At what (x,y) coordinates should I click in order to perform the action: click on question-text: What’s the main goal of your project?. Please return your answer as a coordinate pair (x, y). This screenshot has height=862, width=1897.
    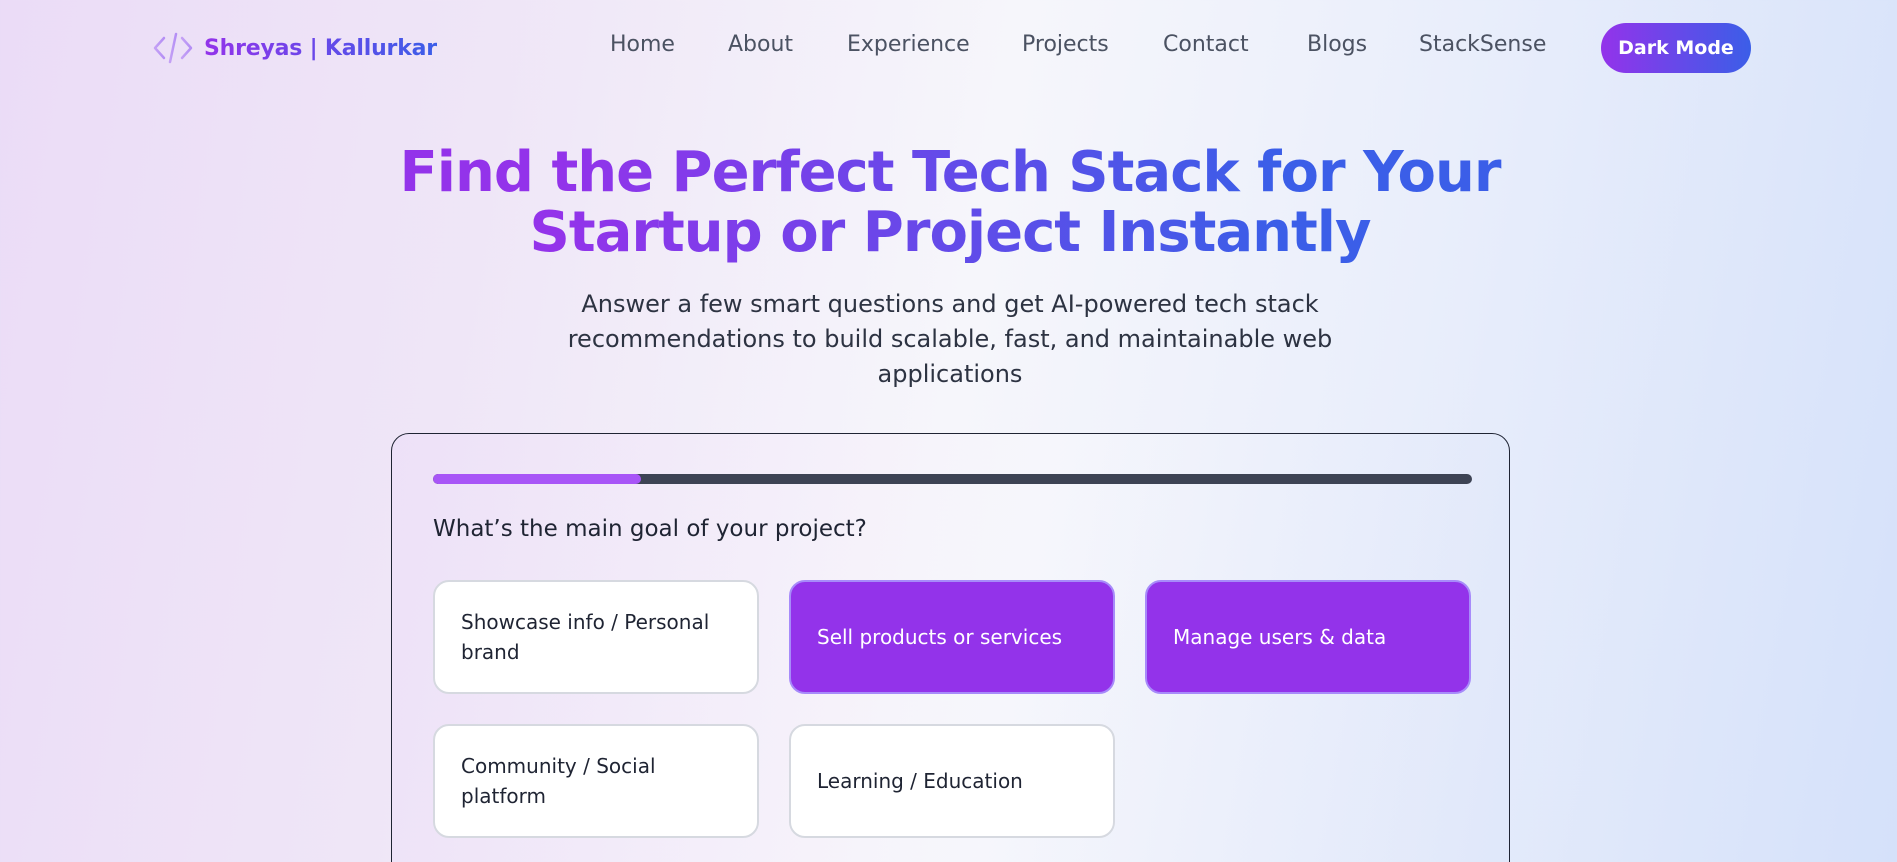
    Looking at the image, I should click on (650, 529).